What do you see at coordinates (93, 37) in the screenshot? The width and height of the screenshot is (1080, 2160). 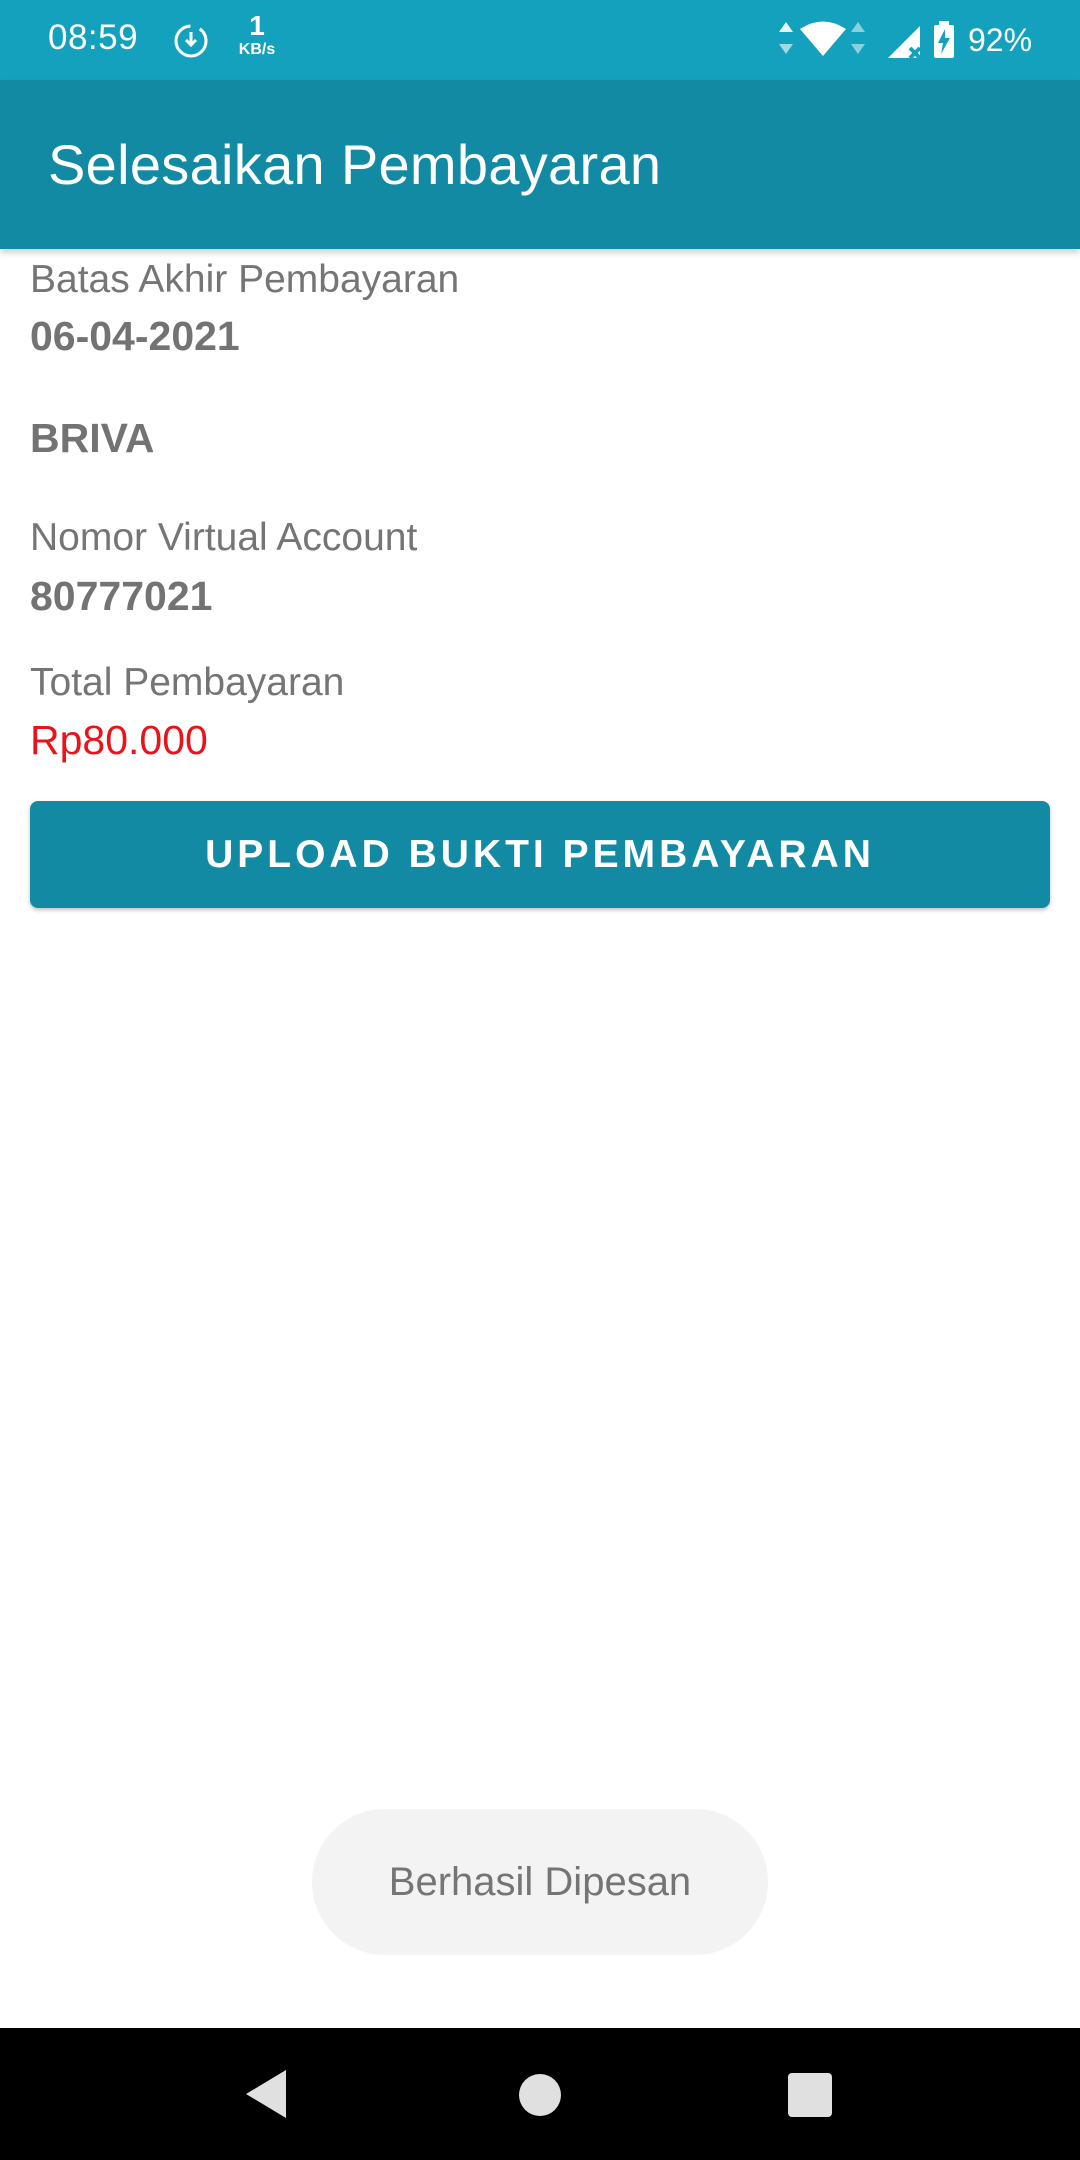 I see `status-time: 08:59` at bounding box center [93, 37].